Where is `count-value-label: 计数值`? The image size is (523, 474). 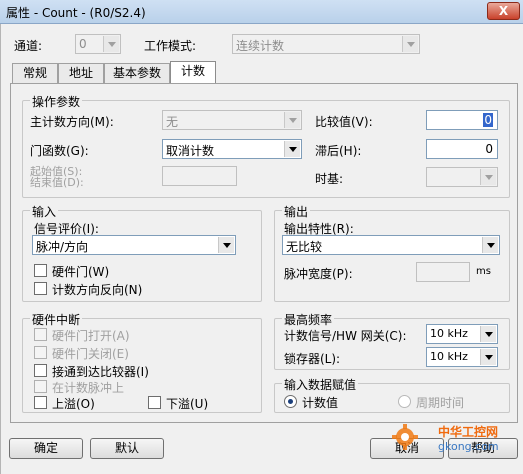 count-value-label: 计数值 is located at coordinates (320, 403).